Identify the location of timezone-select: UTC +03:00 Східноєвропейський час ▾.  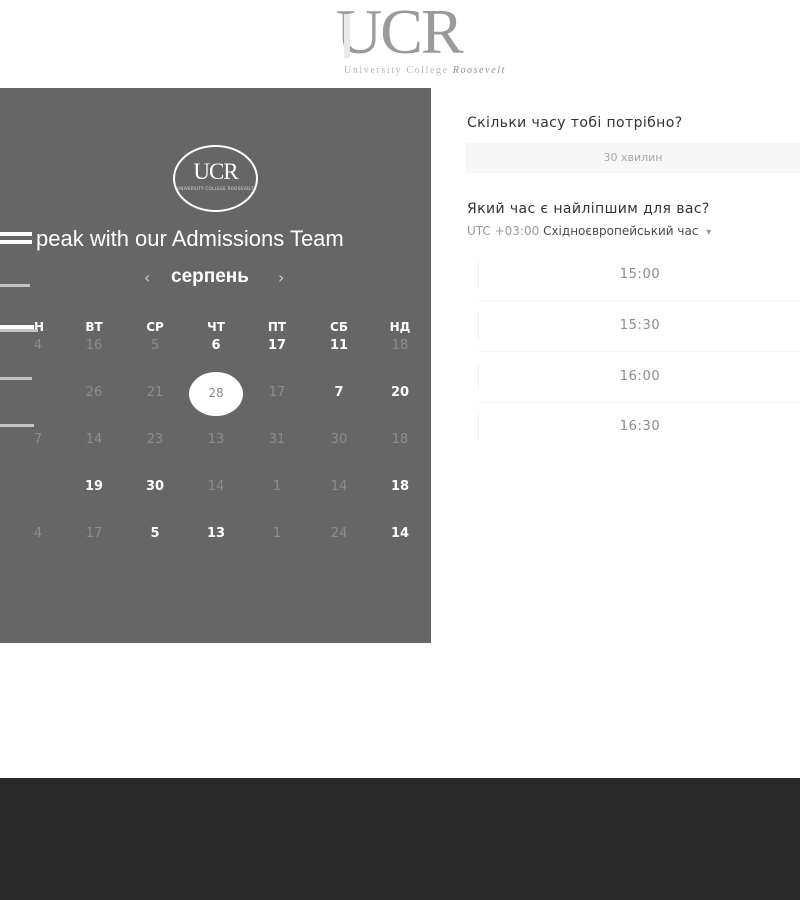
(589, 231).